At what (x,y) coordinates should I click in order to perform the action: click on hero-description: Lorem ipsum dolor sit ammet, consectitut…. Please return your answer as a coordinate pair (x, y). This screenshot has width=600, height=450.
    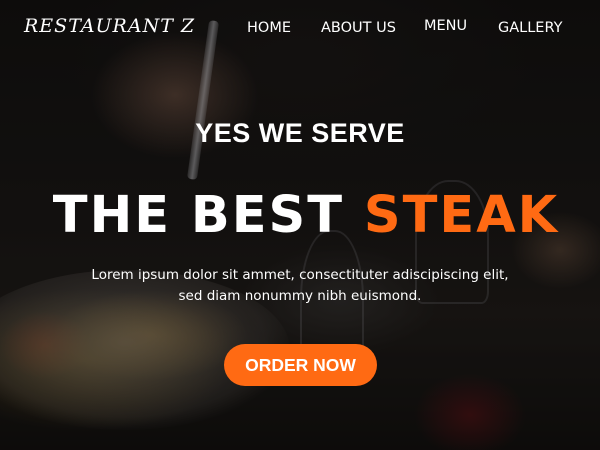
    Looking at the image, I should click on (300, 286).